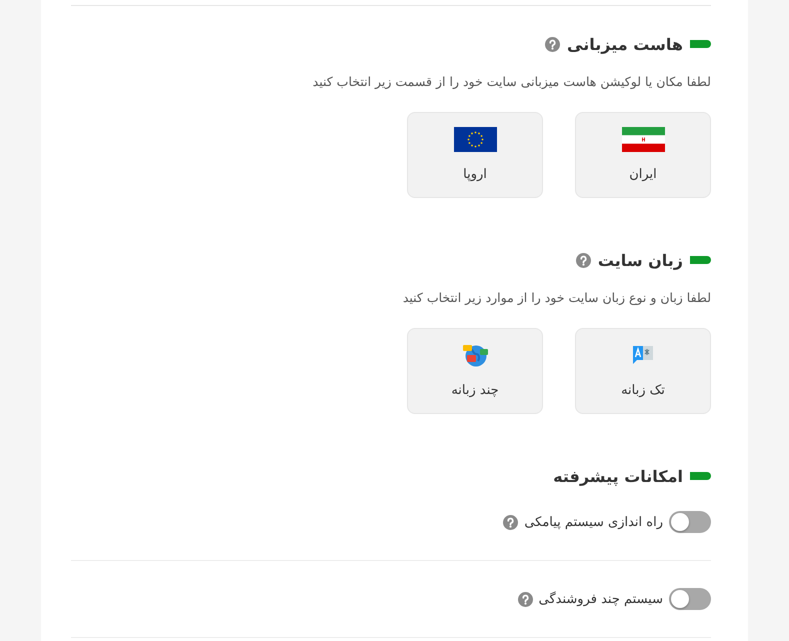  I want to click on toggle-label: سیستم چند فروشندگی, so click(600, 599).